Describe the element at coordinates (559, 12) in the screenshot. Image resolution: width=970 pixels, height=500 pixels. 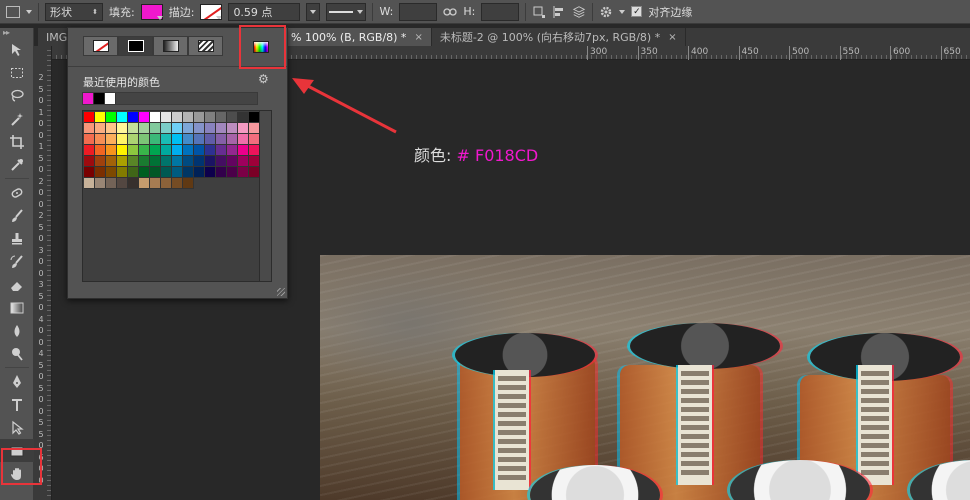
I see `path-alignment-icon` at that location.